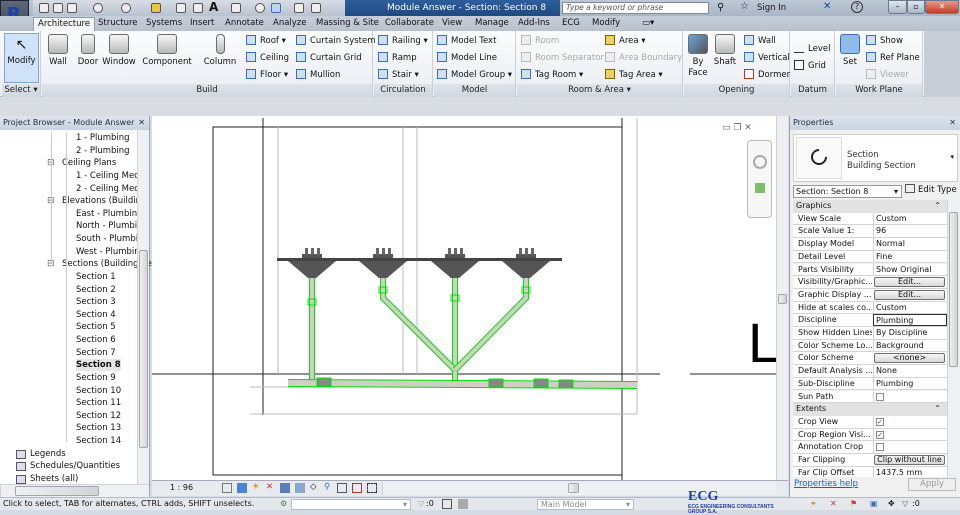 This screenshot has height=515, width=960. I want to click on tree-item: 1 - Ceiling Mecl, so click(108, 176).